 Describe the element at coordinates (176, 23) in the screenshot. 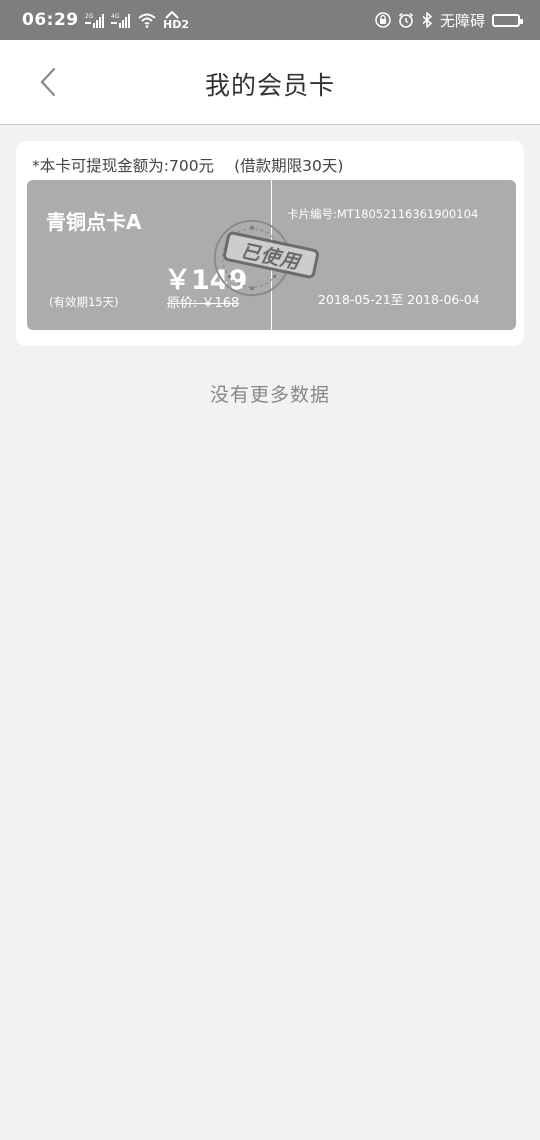

I see `hd-label: HD2` at that location.